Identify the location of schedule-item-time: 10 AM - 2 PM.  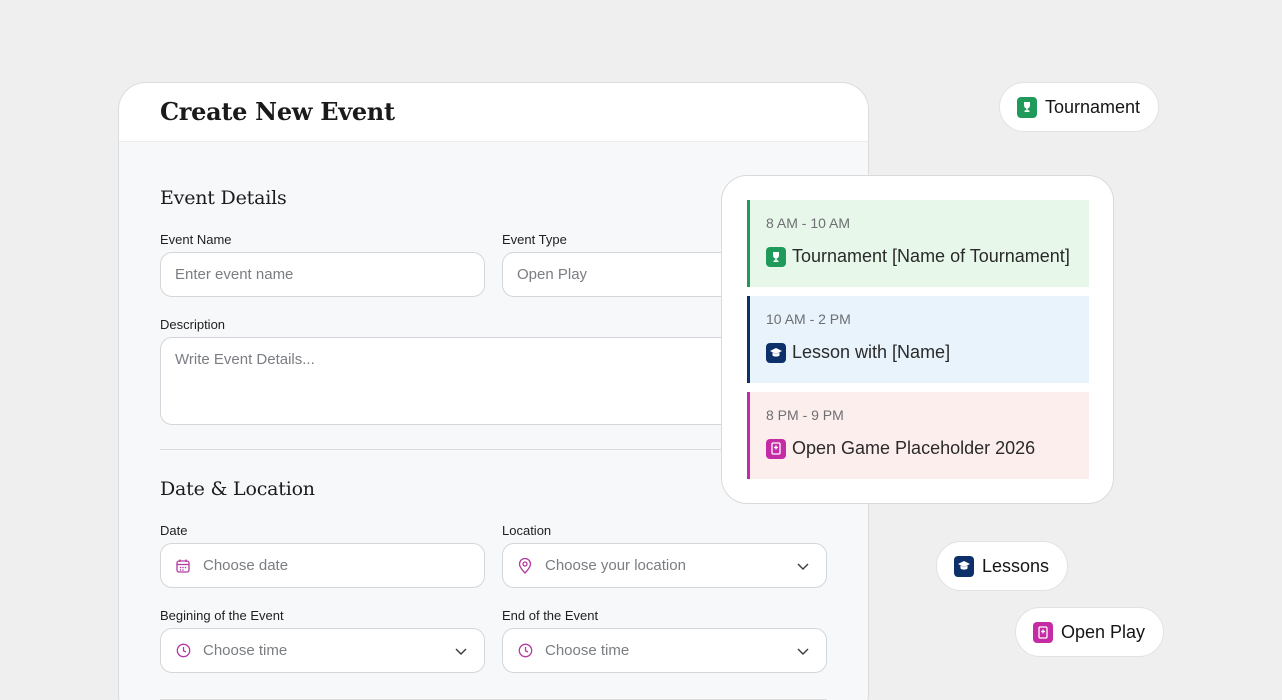
(808, 319).